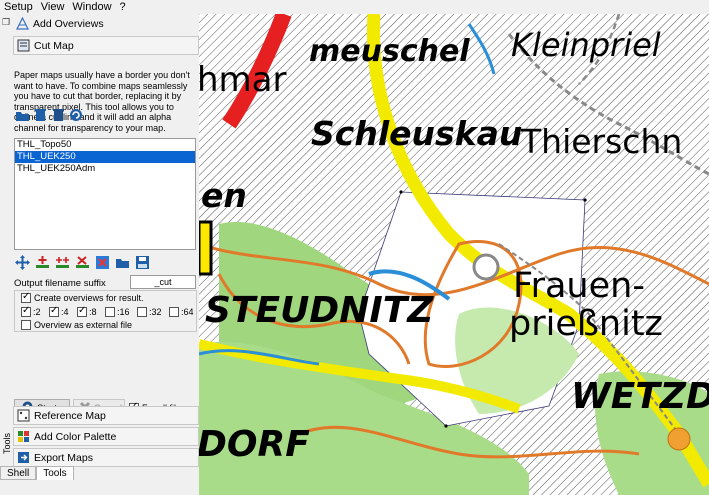 Image resolution: width=709 pixels, height=495 pixels. What do you see at coordinates (22, 23) in the screenshot?
I see `pyramid-icon` at bounding box center [22, 23].